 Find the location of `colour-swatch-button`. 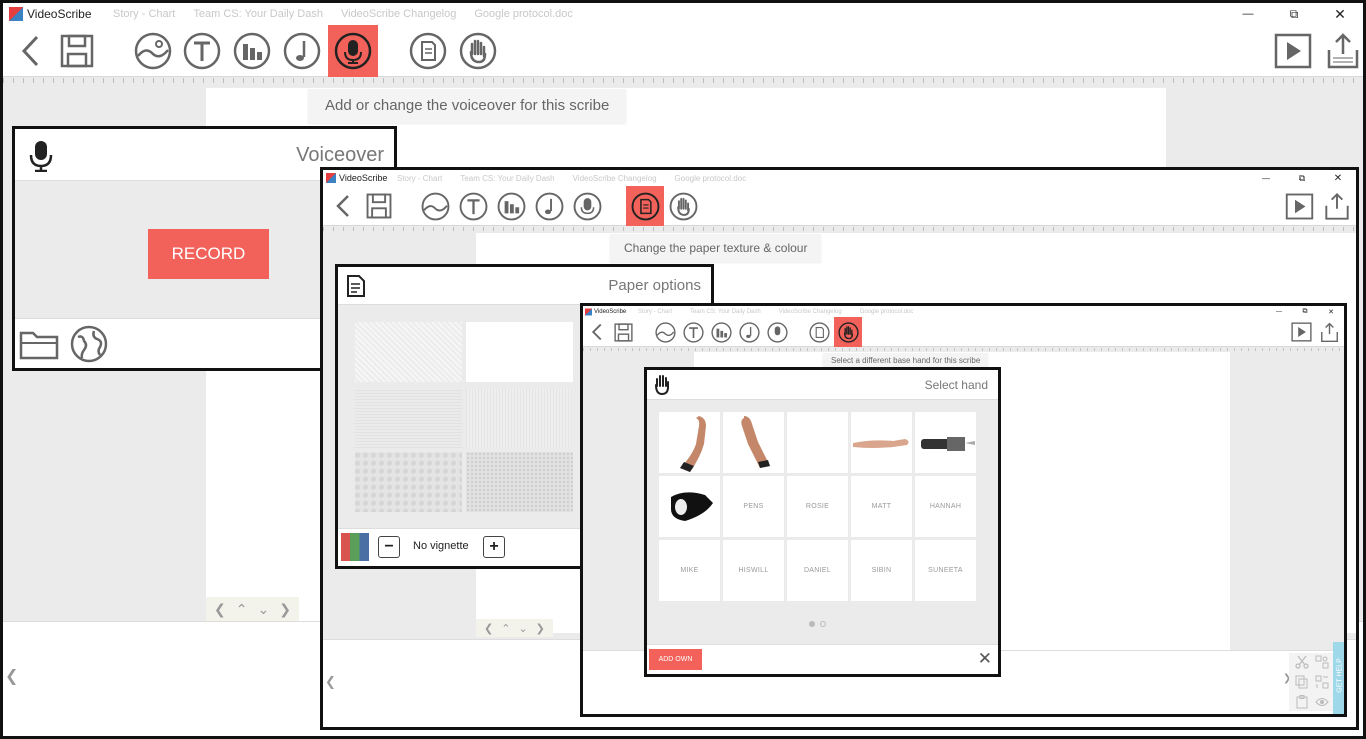

colour-swatch-button is located at coordinates (355, 547).